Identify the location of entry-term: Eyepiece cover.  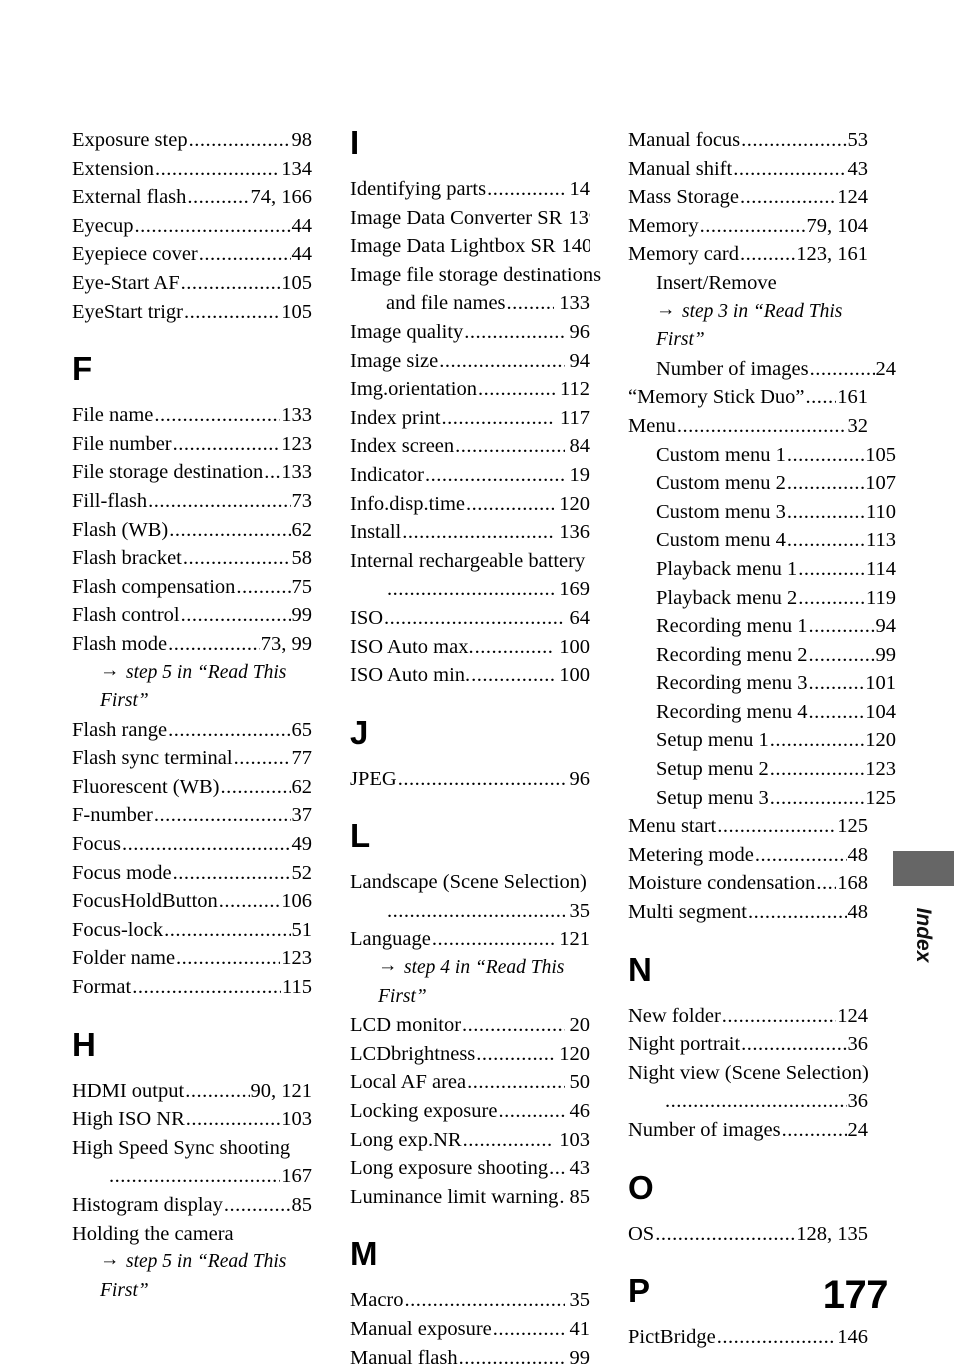
(135, 254).